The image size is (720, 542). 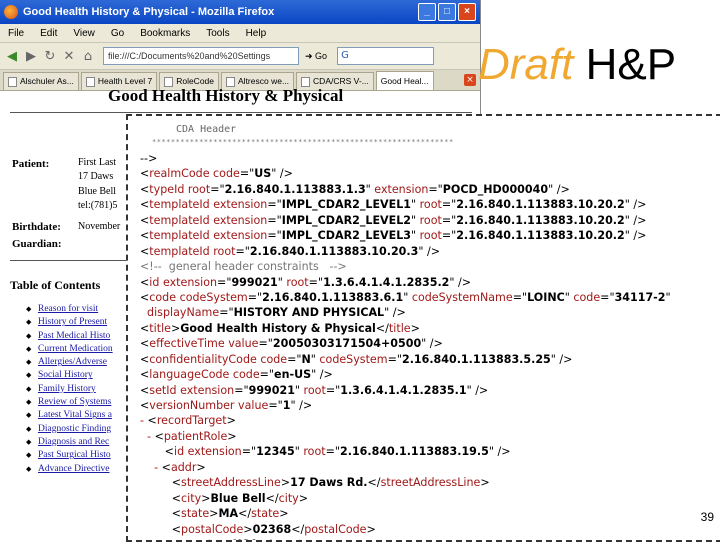 I want to click on patient-label: Patient:, so click(x=31, y=164).